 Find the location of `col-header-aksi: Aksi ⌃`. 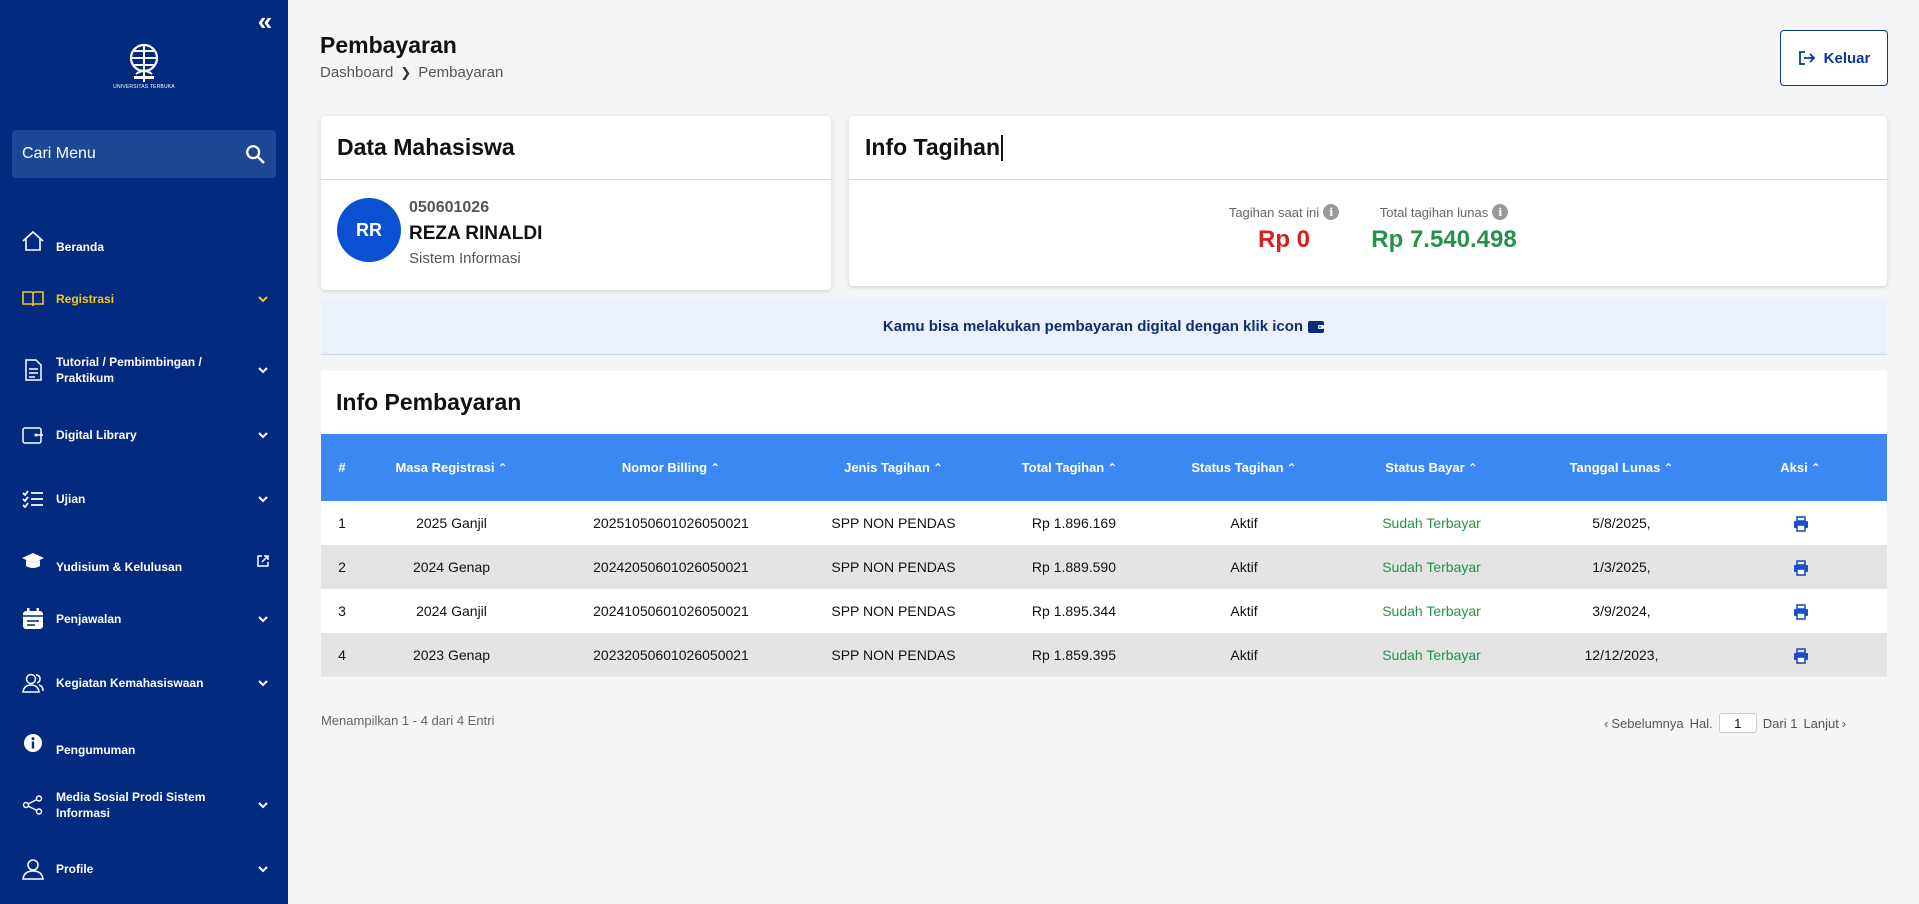

col-header-aksi: Aksi ⌃ is located at coordinates (1800, 467).